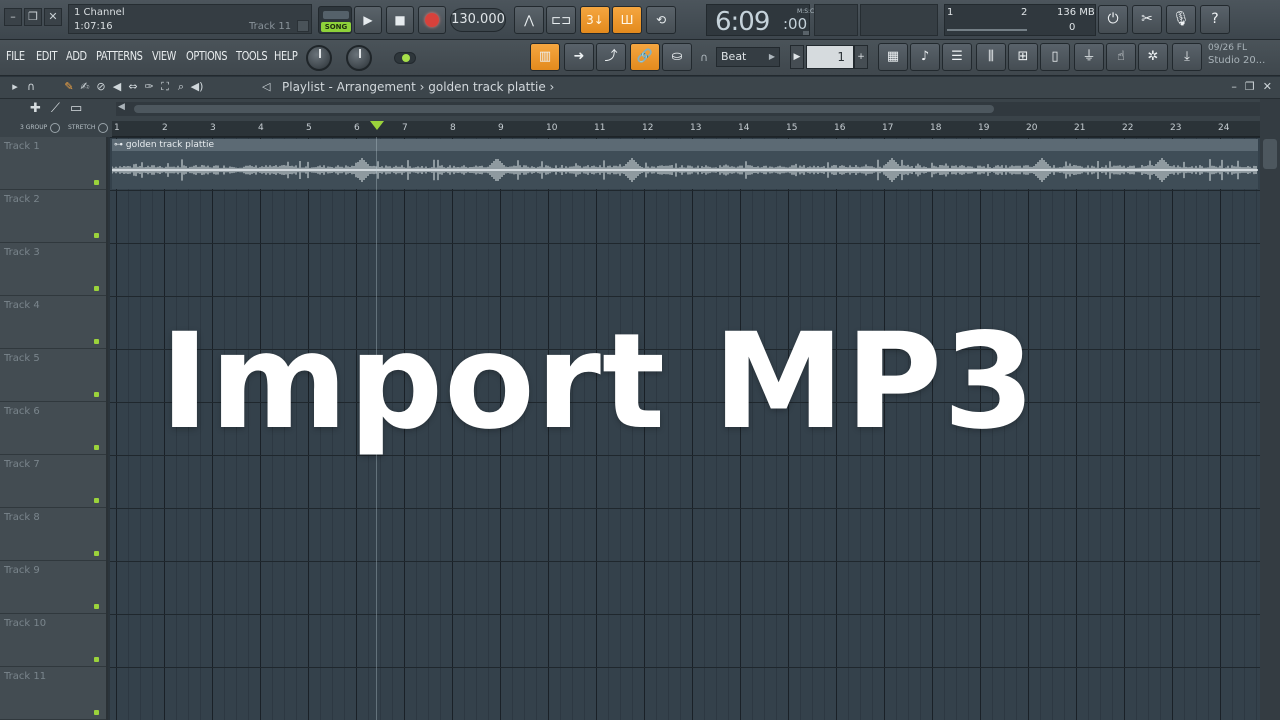  What do you see at coordinates (1181, 19) in the screenshot?
I see `recording-button: 🎙` at bounding box center [1181, 19].